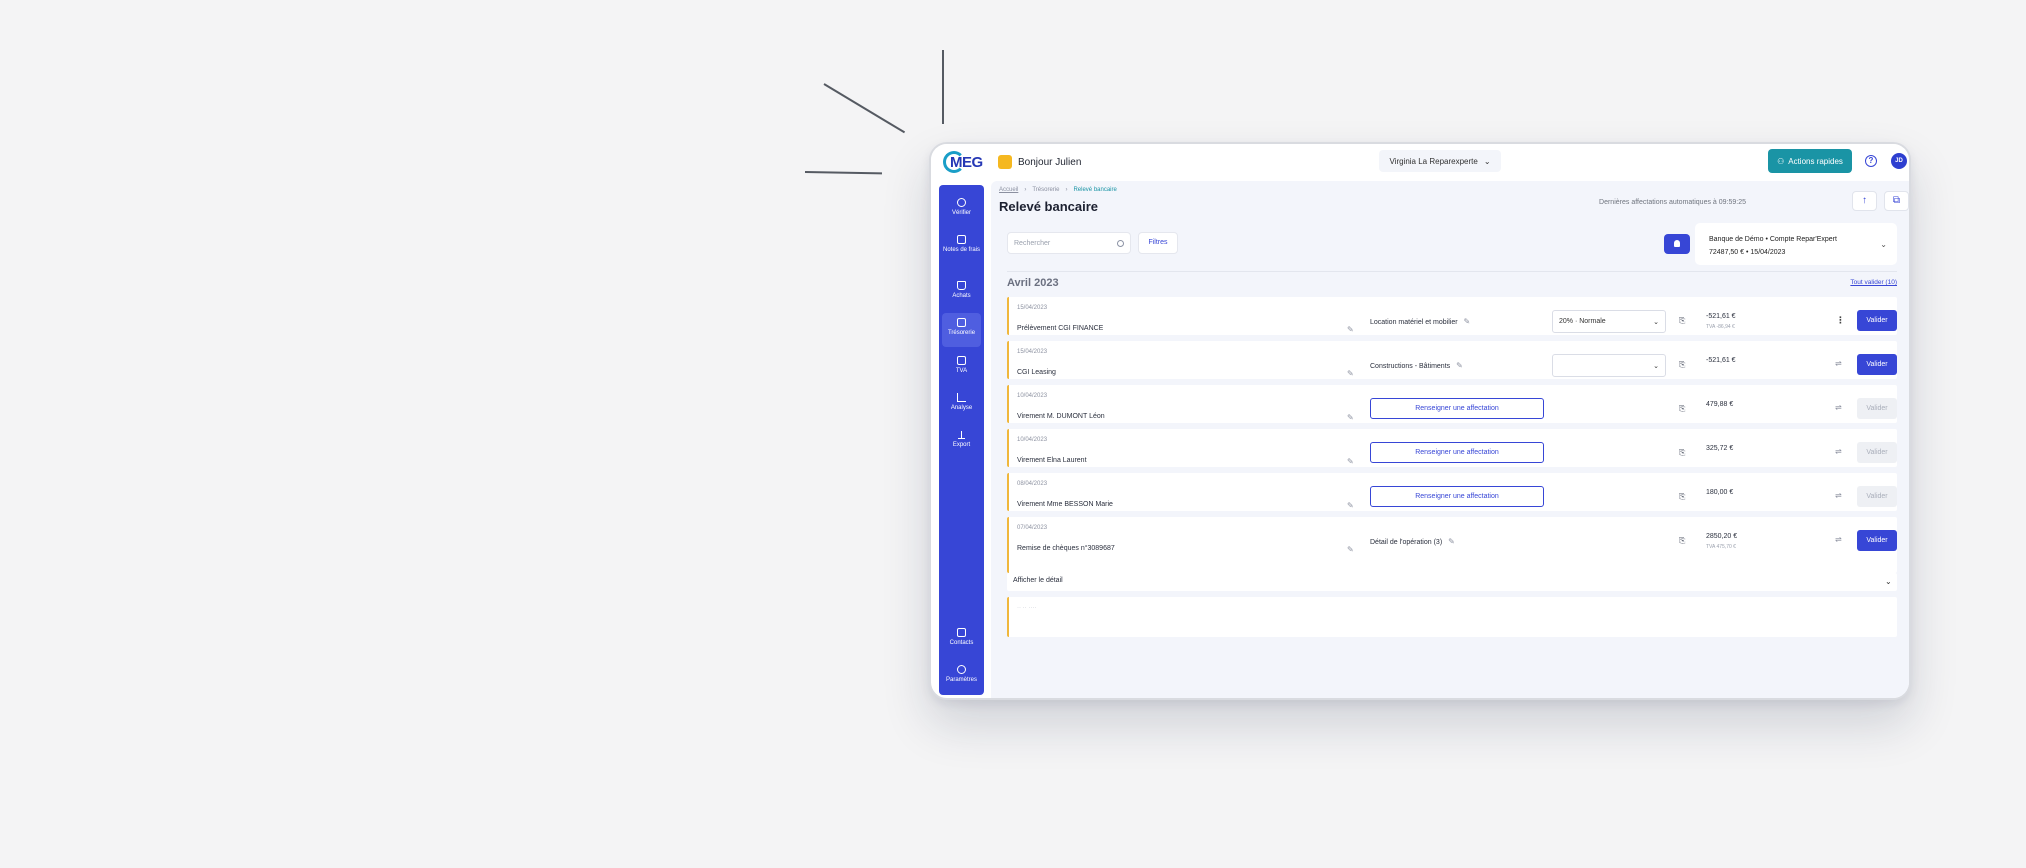 This screenshot has height=868, width=2026. Describe the element at coordinates (1414, 322) in the screenshot. I see `category-label: Location matériel et mobilier` at that location.